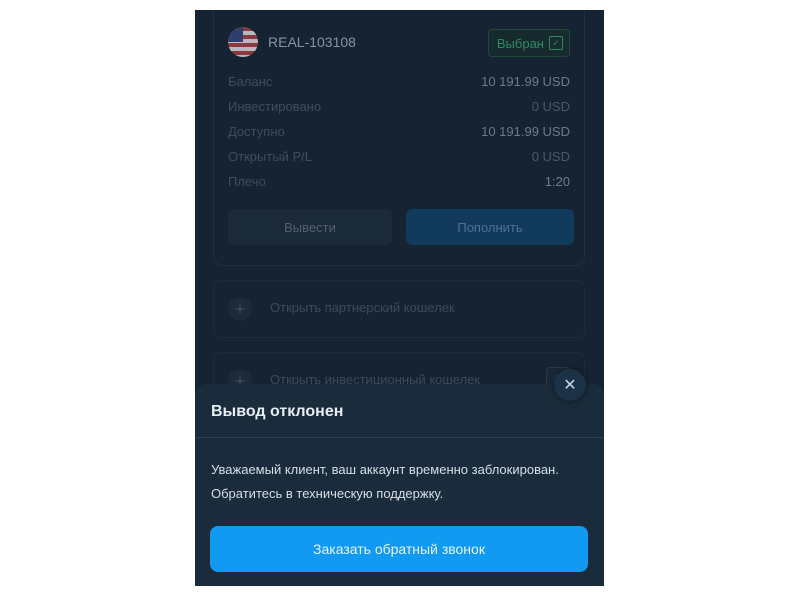 This screenshot has width=800, height=597. What do you see at coordinates (270, 156) in the screenshot?
I see `open-pl-label: Открытый P/L` at bounding box center [270, 156].